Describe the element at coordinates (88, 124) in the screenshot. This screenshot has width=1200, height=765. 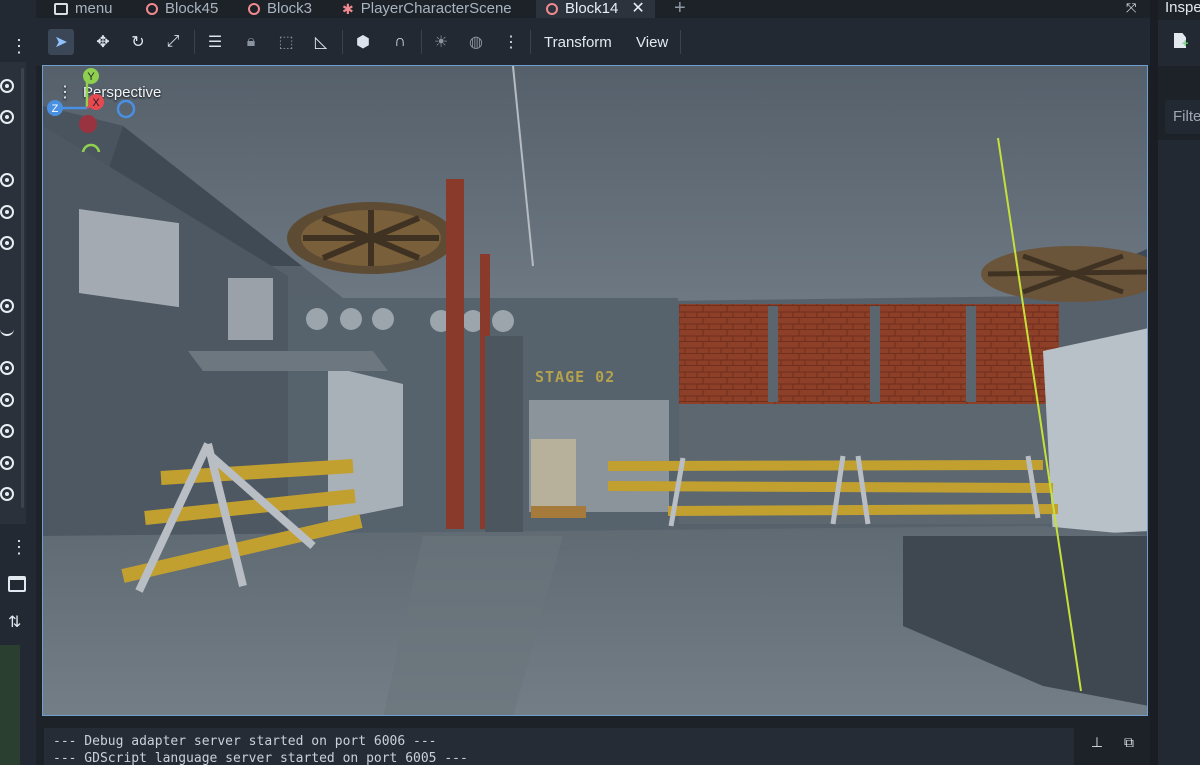
I see `axis-neg-x-handle` at that location.